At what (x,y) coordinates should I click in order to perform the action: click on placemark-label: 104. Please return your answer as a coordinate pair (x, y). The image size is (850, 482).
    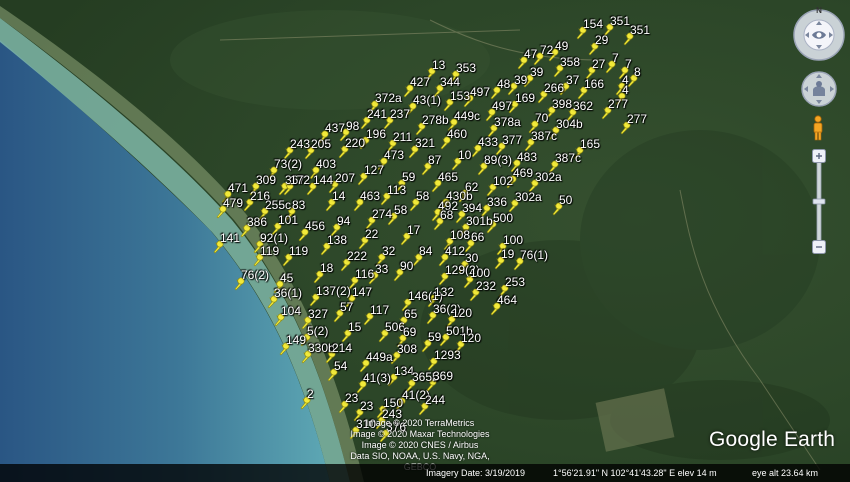
    Looking at the image, I should click on (291, 311).